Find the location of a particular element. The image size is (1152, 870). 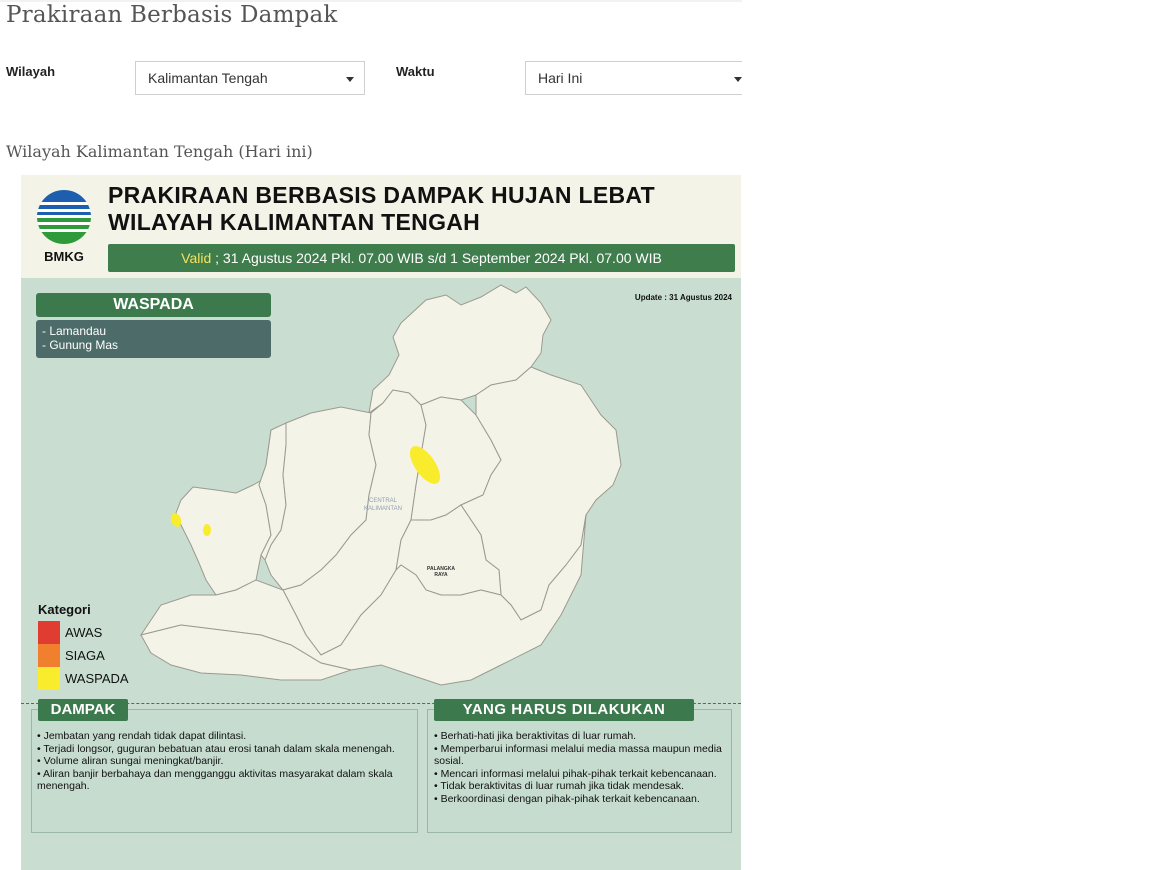

waspada-header: WASPADA is located at coordinates (153, 305).